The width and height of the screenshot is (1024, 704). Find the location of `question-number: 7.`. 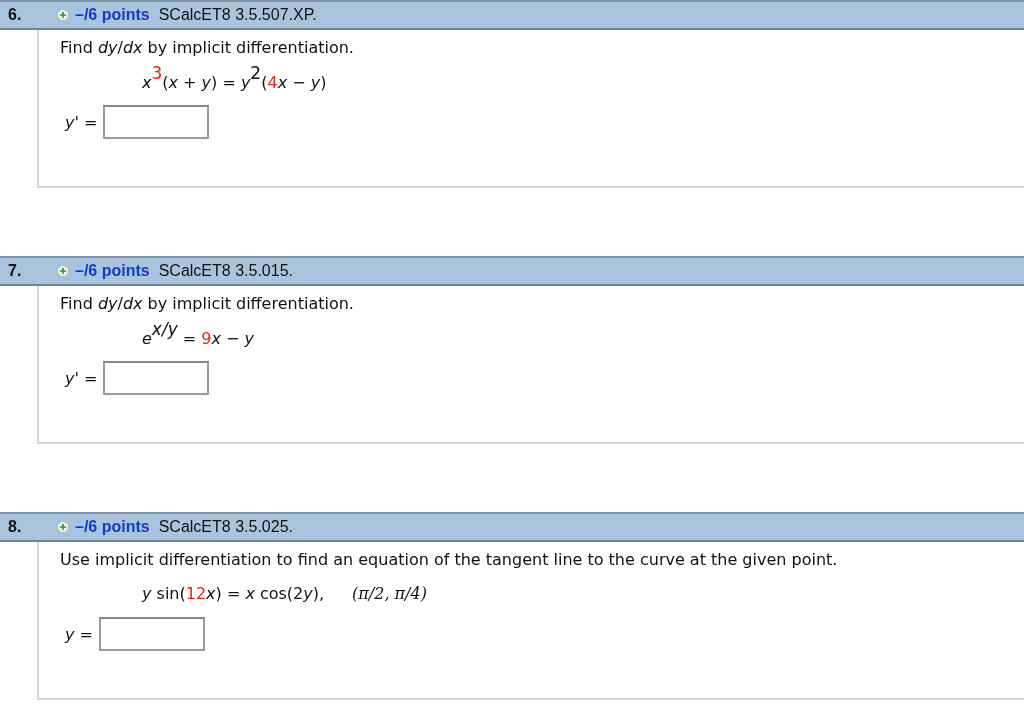

question-number: 7. is located at coordinates (15, 271).